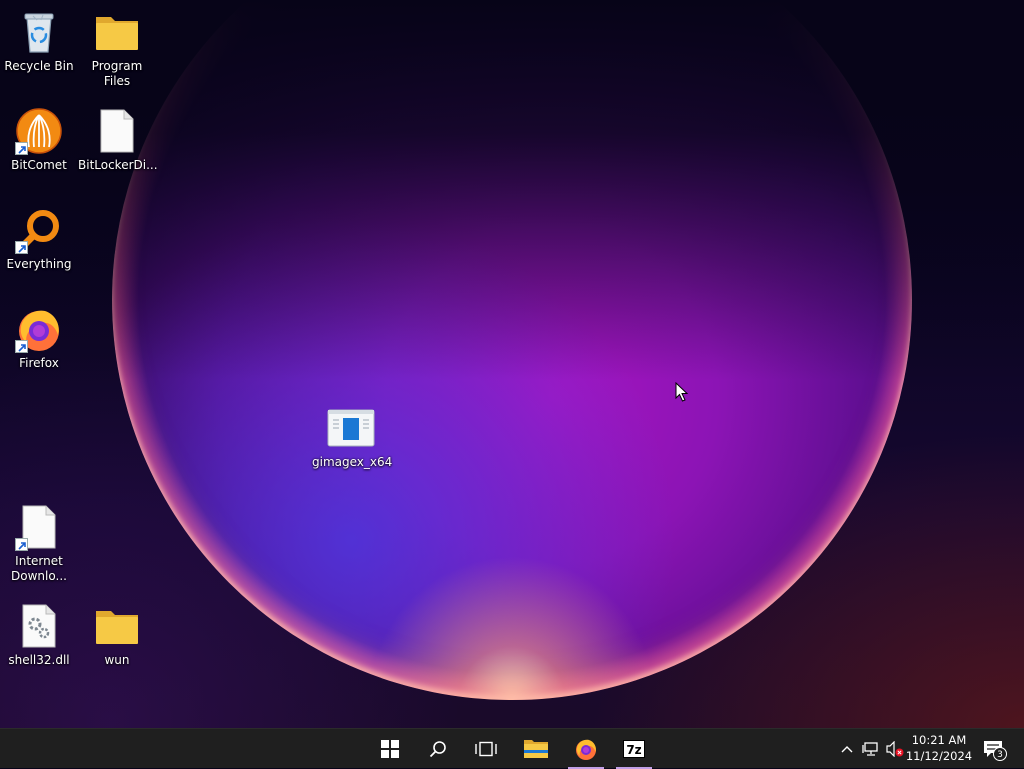 This screenshot has height=769, width=1024. Describe the element at coordinates (682, 394) in the screenshot. I see `mouse-cursor-icon` at that location.